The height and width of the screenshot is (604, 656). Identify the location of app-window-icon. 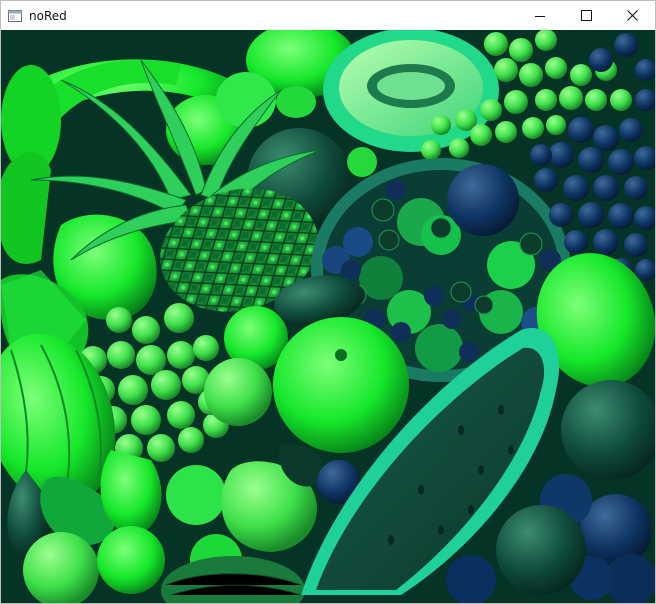
(15, 16).